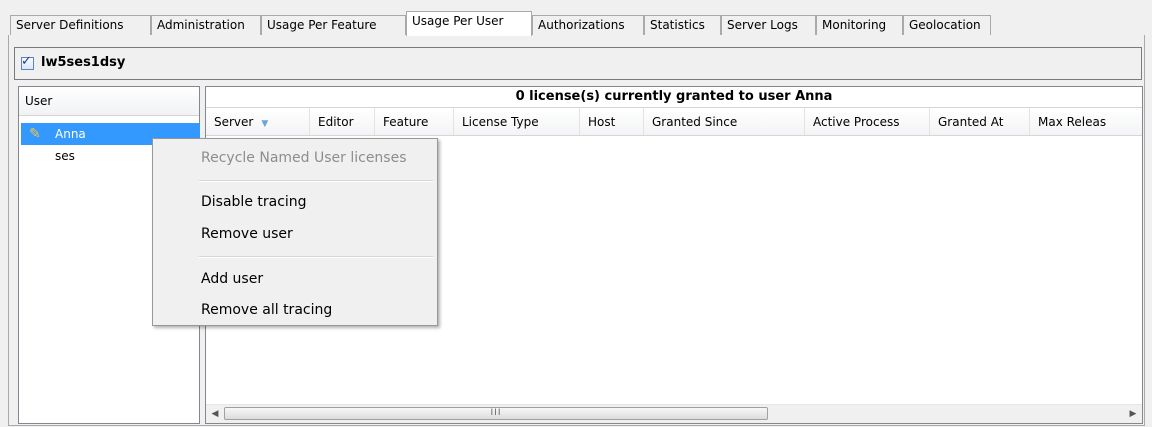  I want to click on user-name: Anna, so click(70, 134).